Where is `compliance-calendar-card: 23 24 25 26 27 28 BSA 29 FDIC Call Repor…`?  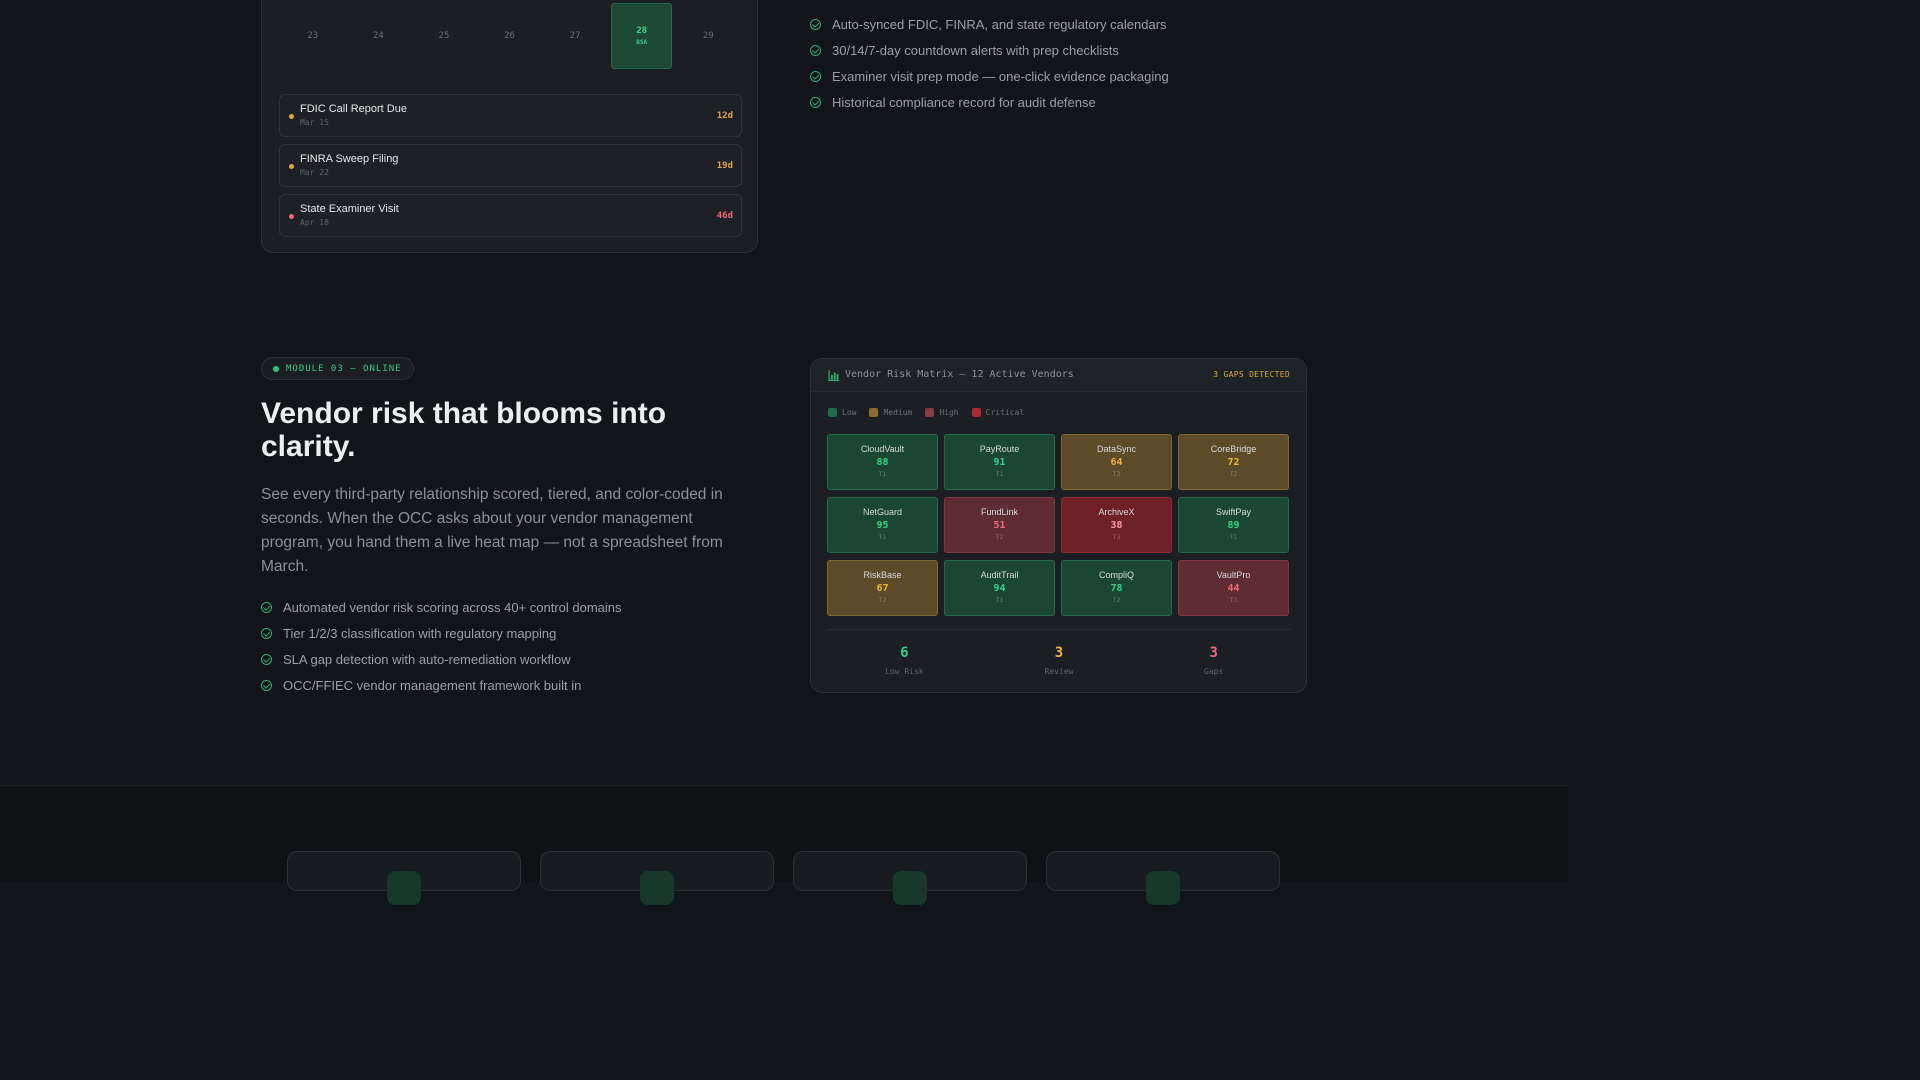
compliance-calendar-card: 23 24 25 26 27 28 BSA 29 FDIC Call Repor… is located at coordinates (509, 126).